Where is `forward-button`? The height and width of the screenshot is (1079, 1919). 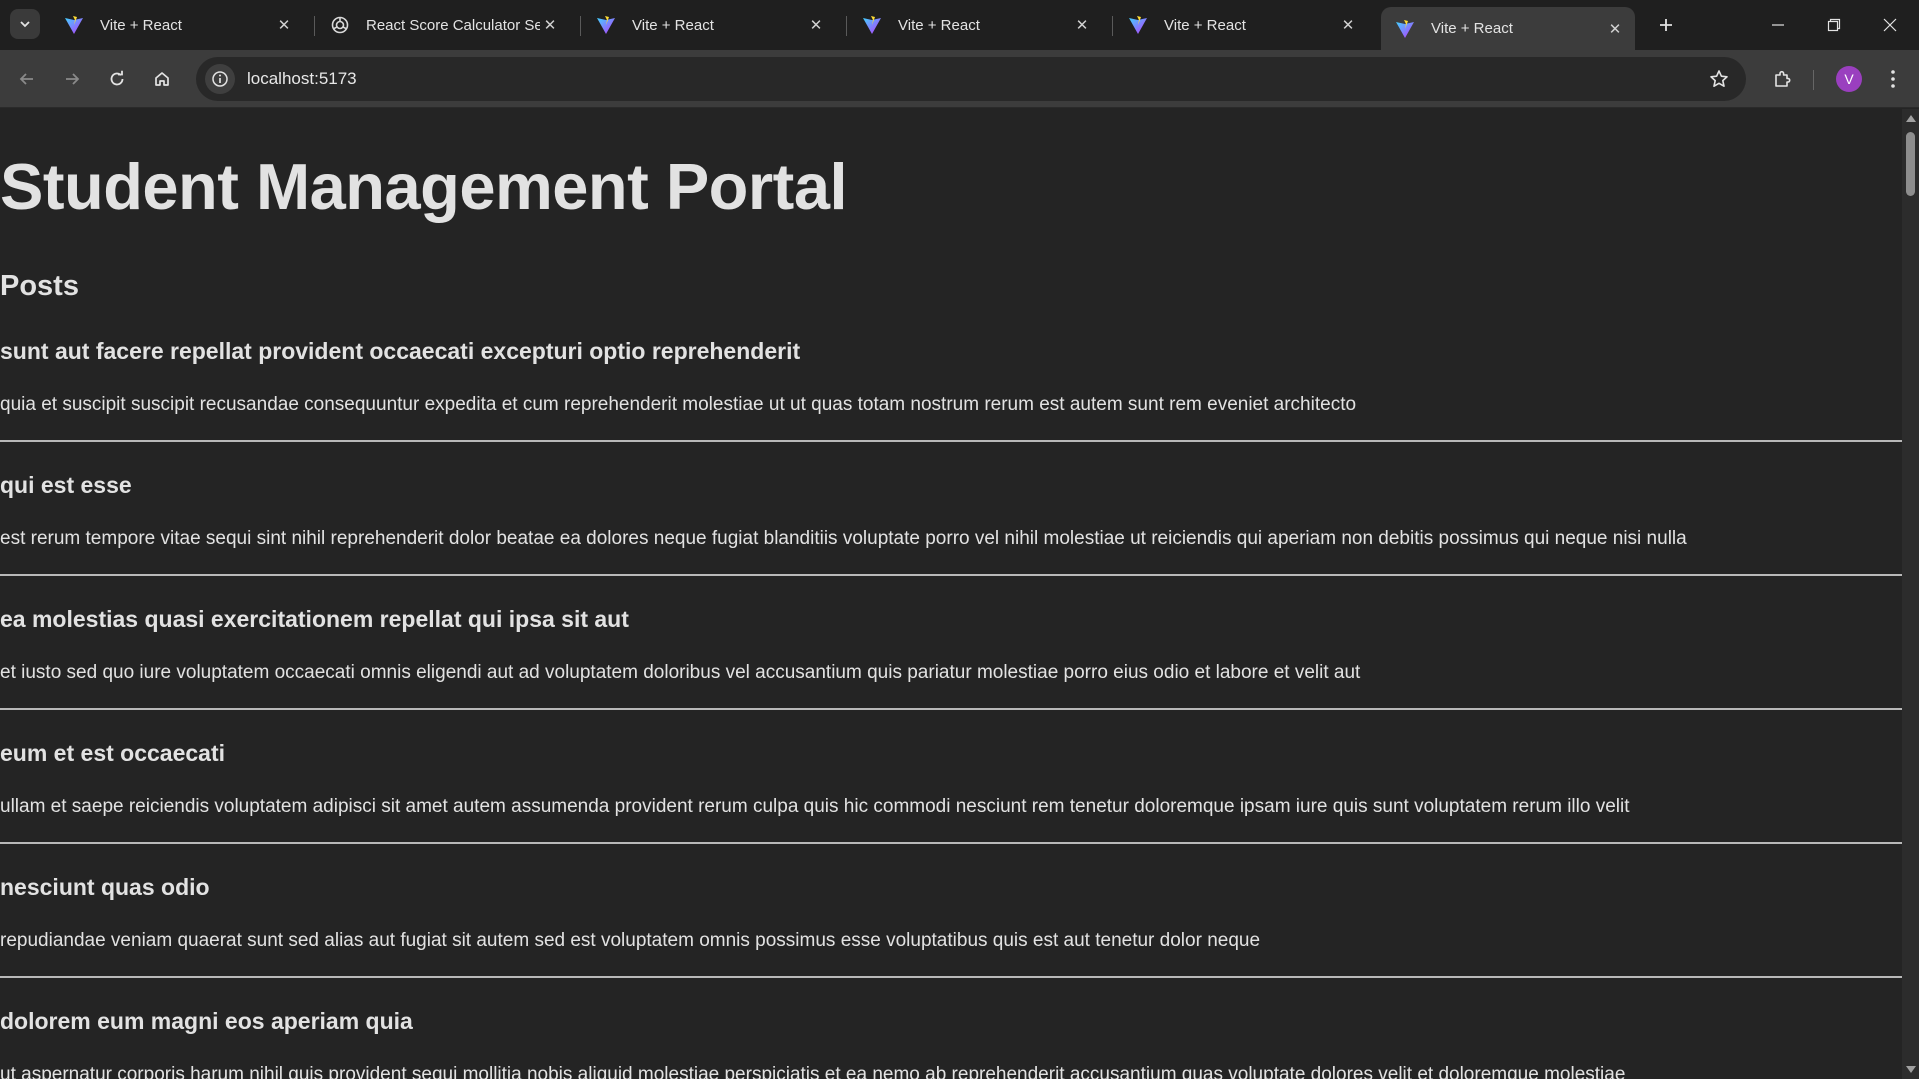 forward-button is located at coordinates (72, 79).